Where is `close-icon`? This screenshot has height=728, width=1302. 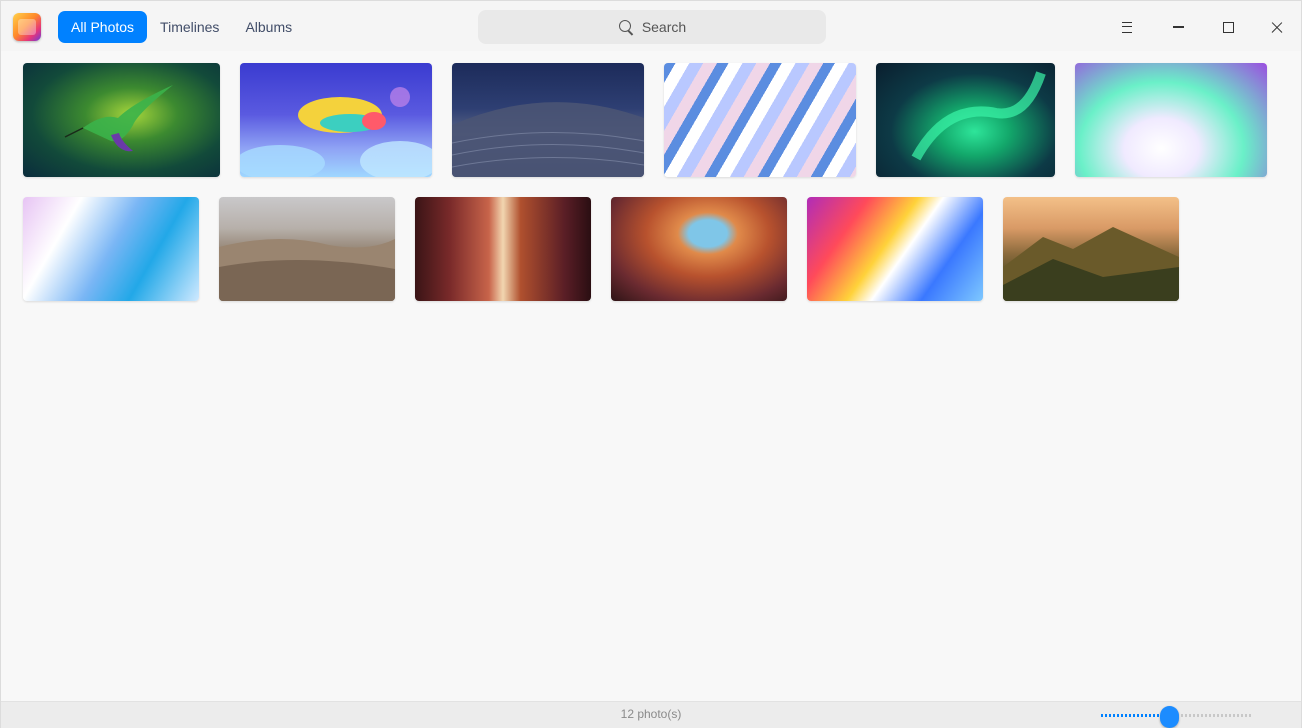
close-icon is located at coordinates (1277, 27).